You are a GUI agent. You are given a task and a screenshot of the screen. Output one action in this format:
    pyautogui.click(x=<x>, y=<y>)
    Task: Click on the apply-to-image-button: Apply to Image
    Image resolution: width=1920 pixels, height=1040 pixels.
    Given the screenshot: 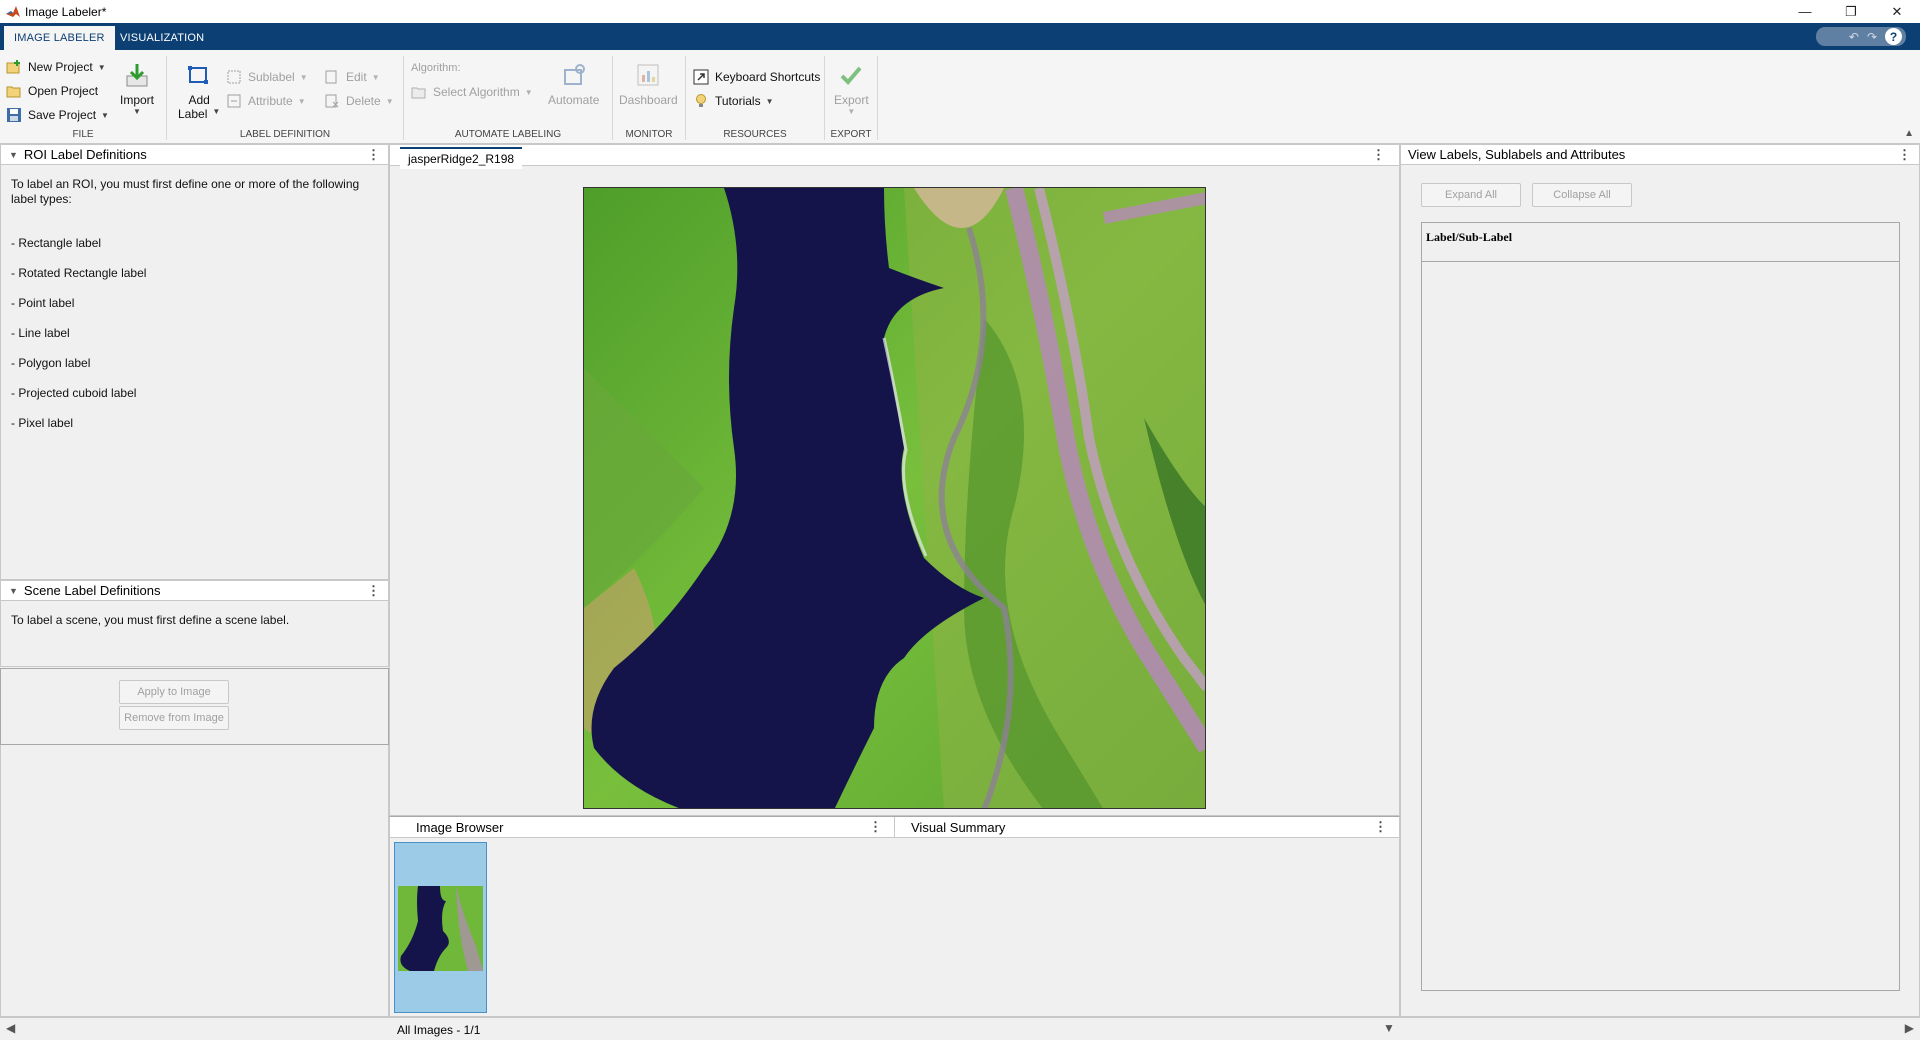 What is the action you would take?
    pyautogui.click(x=174, y=692)
    